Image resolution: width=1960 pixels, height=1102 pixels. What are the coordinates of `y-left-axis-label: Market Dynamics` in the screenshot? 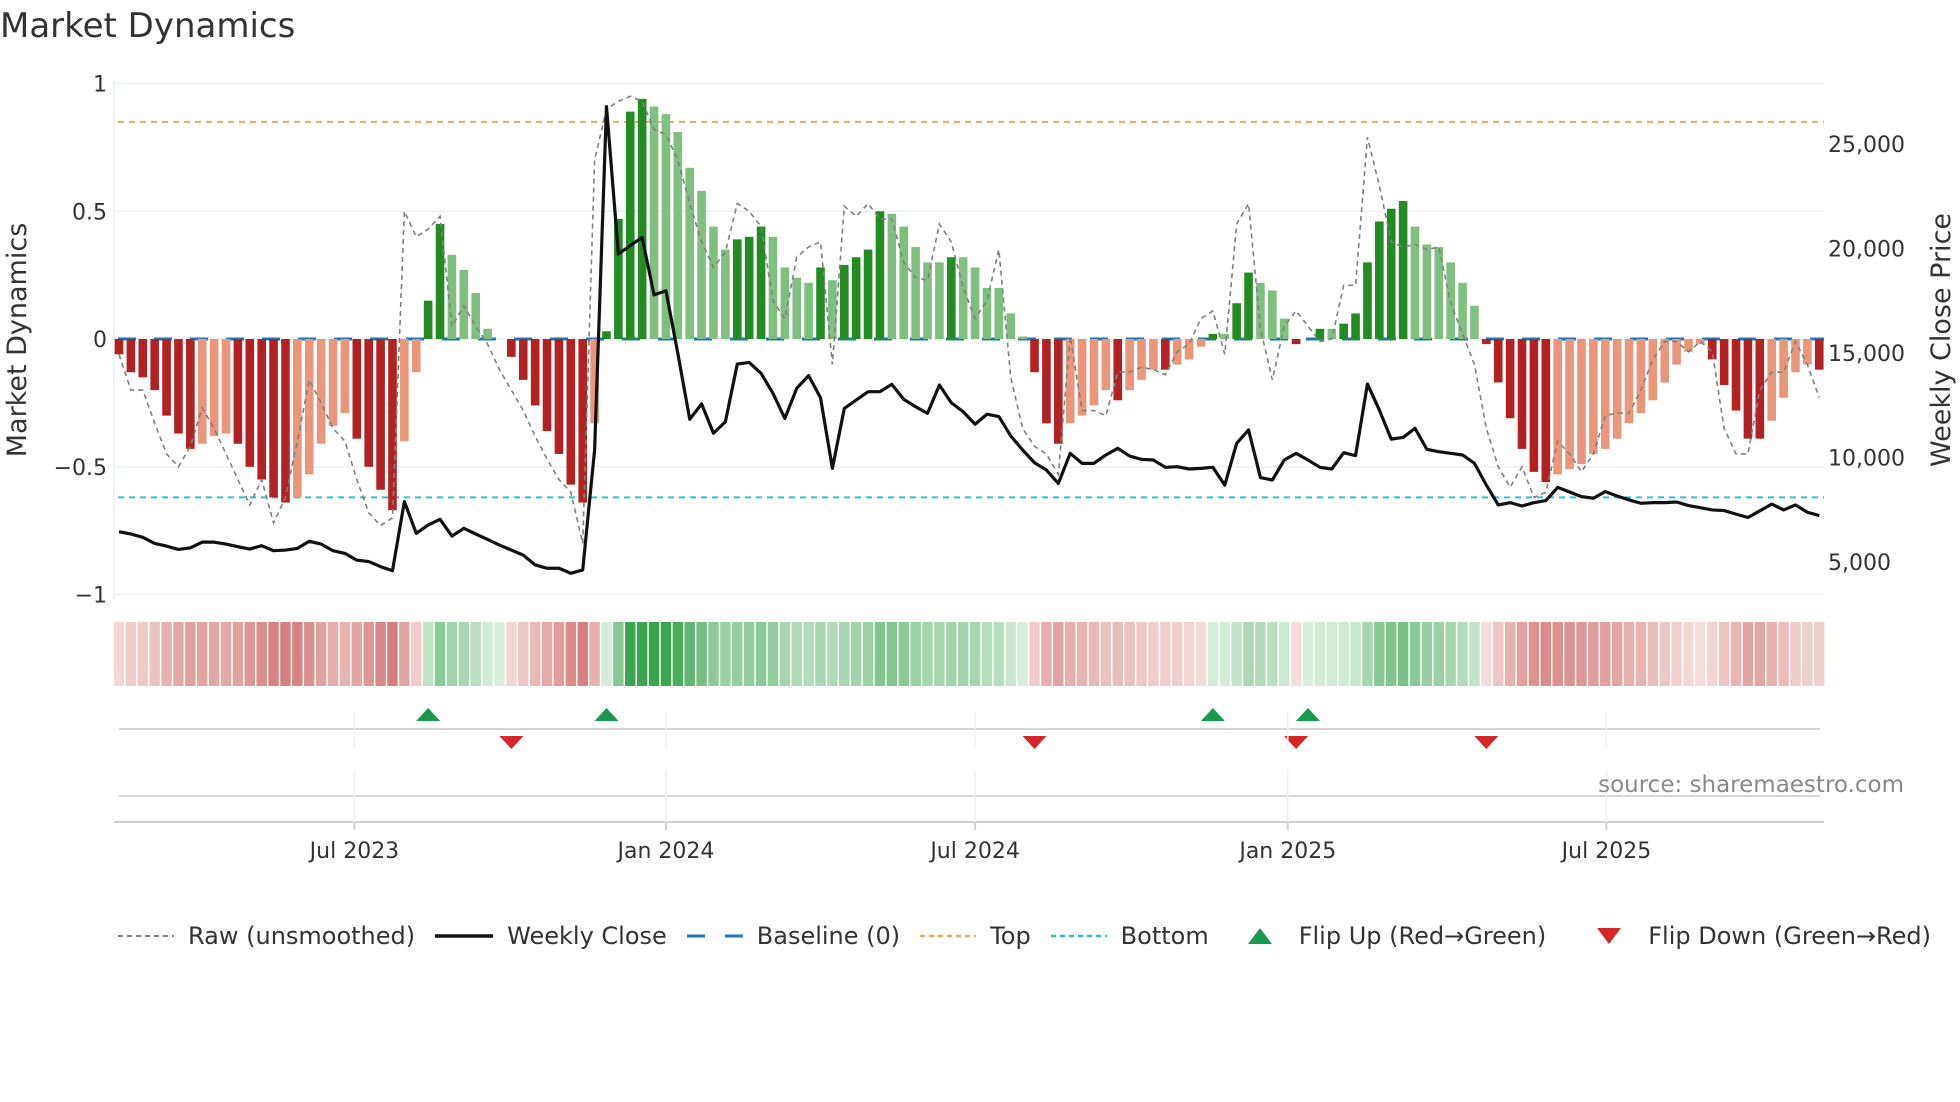 It's located at (17, 340).